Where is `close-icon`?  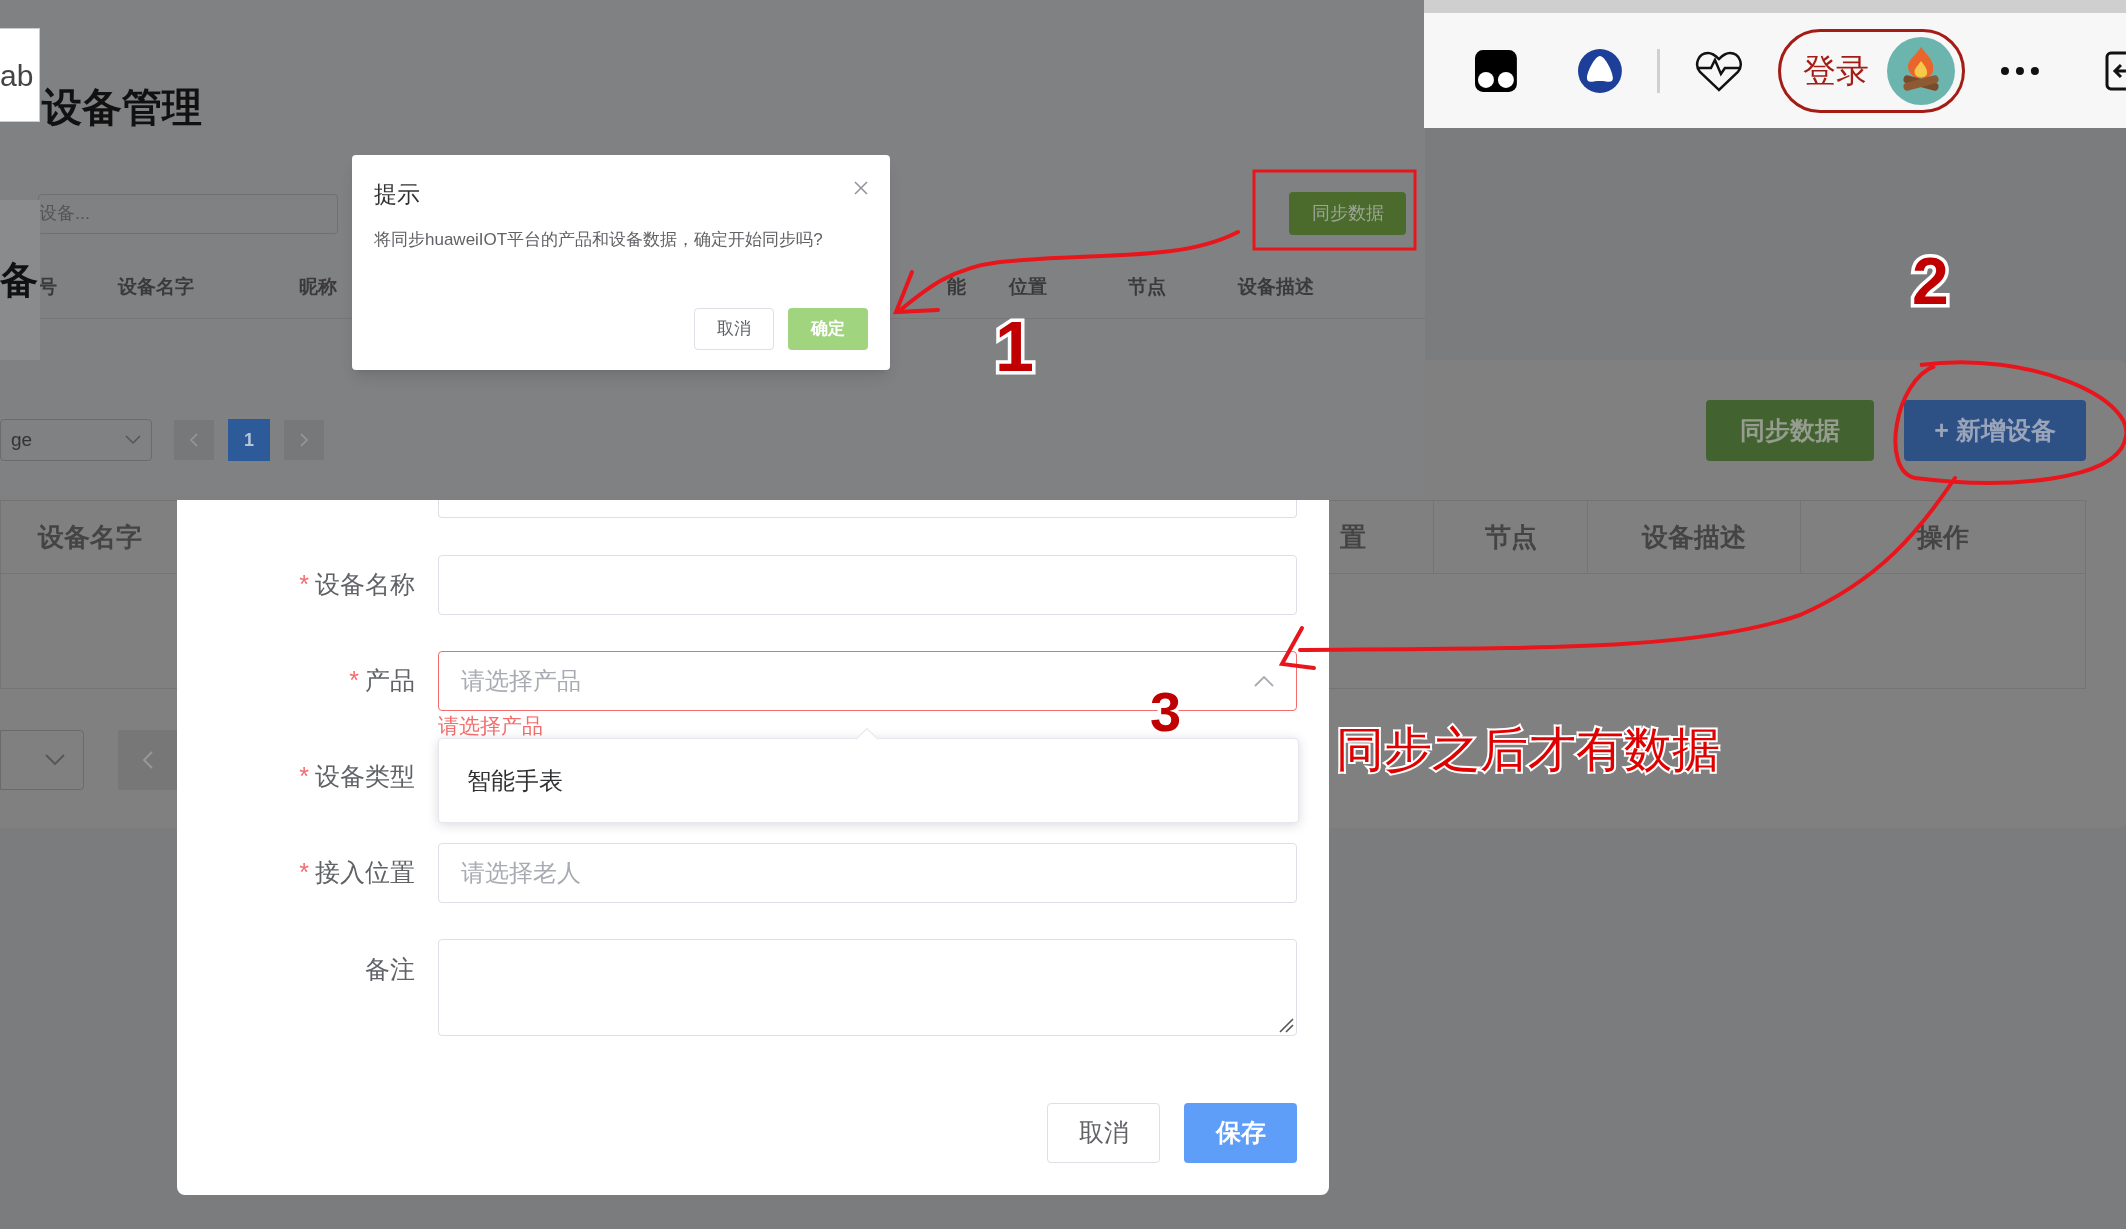 close-icon is located at coordinates (861, 188).